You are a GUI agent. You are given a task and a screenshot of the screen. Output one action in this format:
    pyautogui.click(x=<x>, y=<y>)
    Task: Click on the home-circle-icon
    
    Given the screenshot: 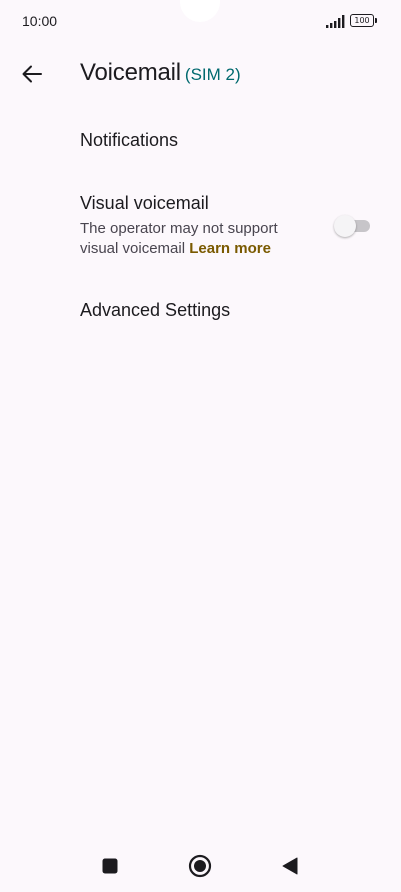 What is the action you would take?
    pyautogui.click(x=200, y=866)
    